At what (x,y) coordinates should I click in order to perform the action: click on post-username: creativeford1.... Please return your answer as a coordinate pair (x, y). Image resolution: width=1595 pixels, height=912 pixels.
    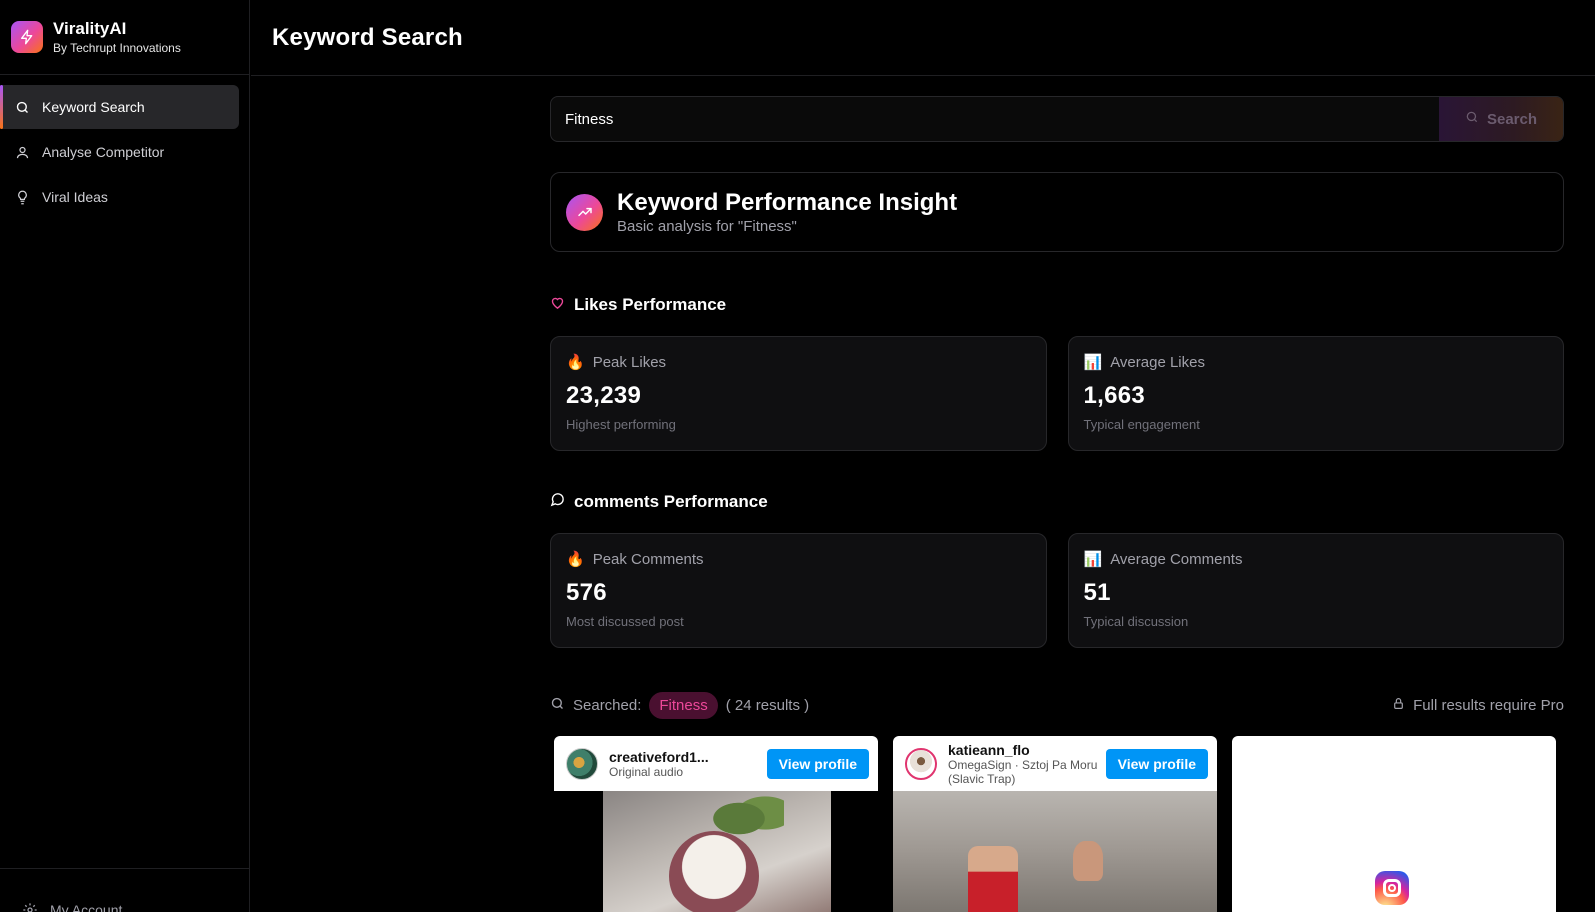
    Looking at the image, I should click on (688, 757).